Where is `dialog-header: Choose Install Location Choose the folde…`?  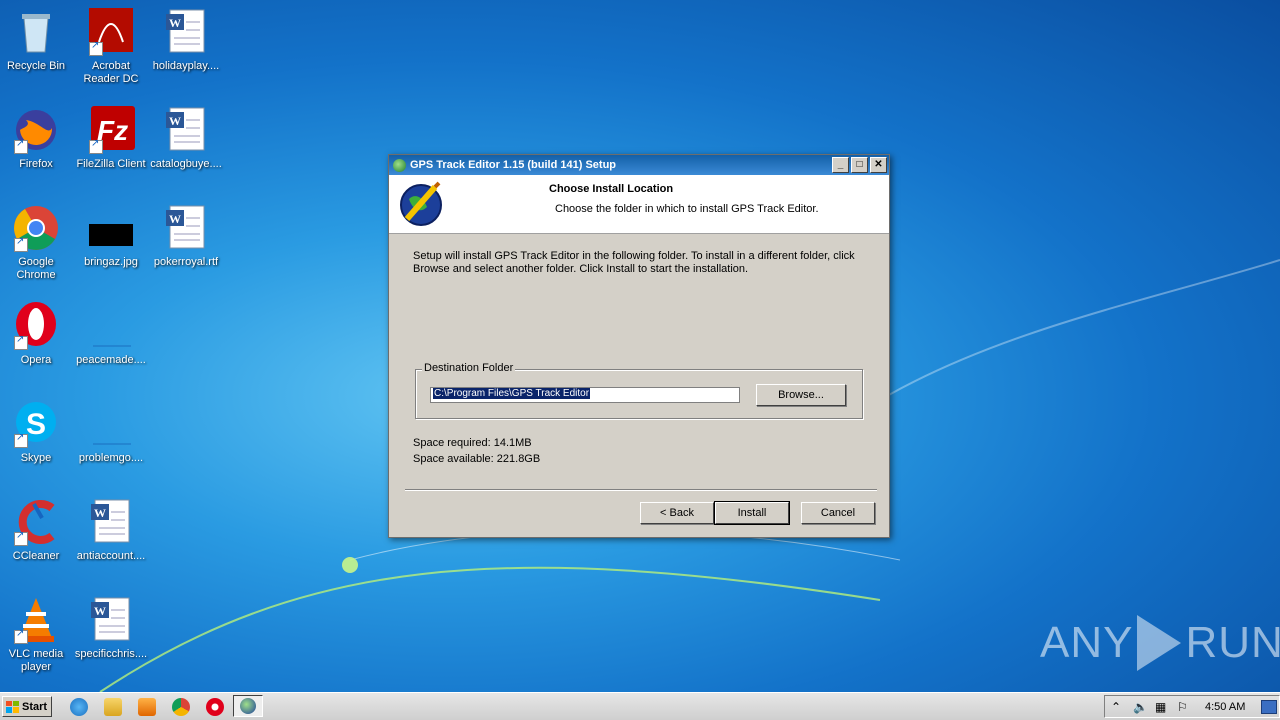
dialog-header: Choose Install Location Choose the folde… is located at coordinates (639, 204).